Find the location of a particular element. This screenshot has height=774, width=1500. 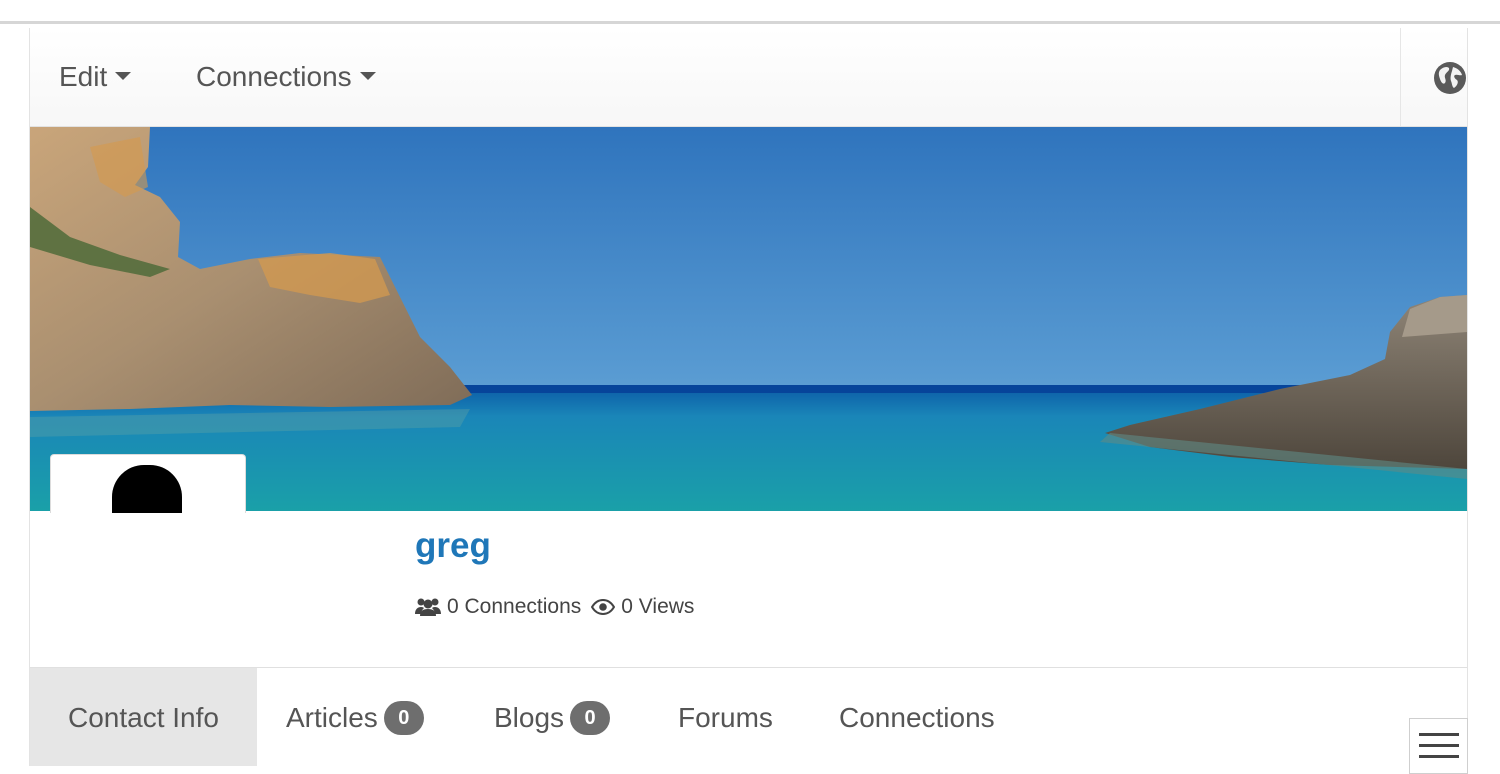

views-count: 0 Views is located at coordinates (658, 606).